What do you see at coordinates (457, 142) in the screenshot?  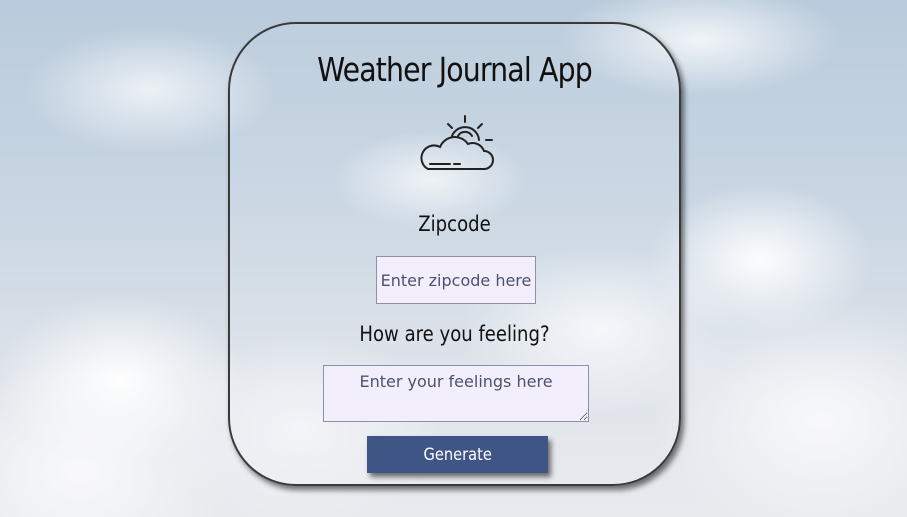 I see `sun-behind-cloud-icon` at bounding box center [457, 142].